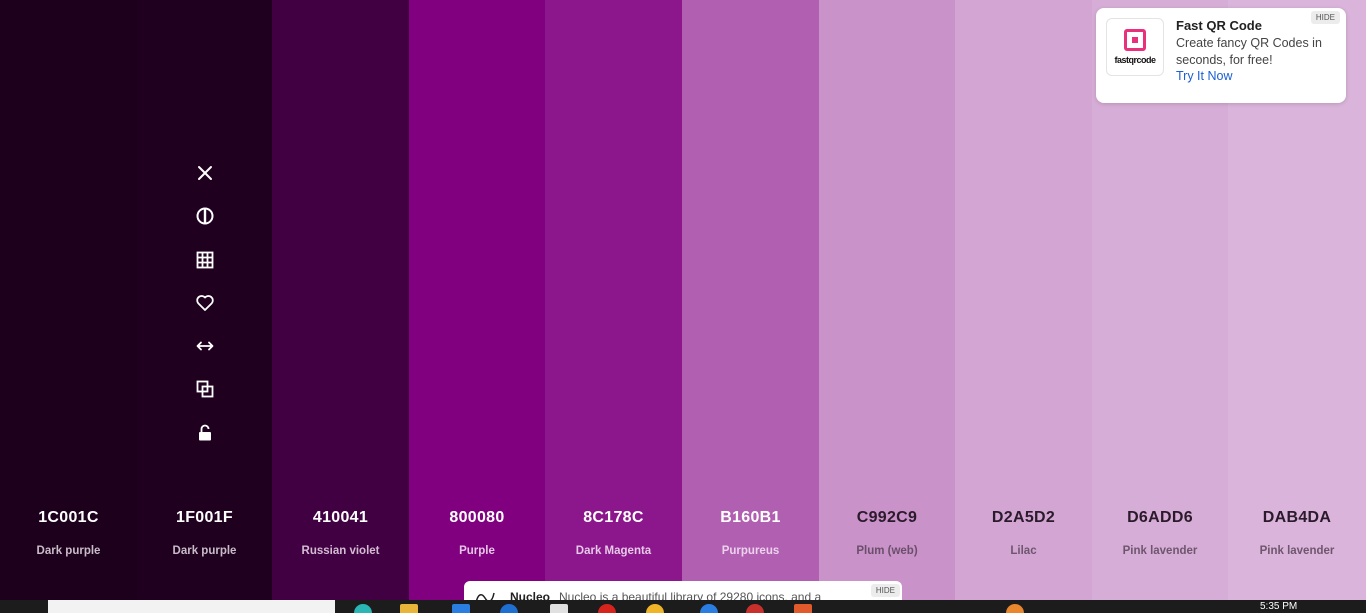 This screenshot has height=613, width=1366. I want to click on close-icon, so click(205, 173).